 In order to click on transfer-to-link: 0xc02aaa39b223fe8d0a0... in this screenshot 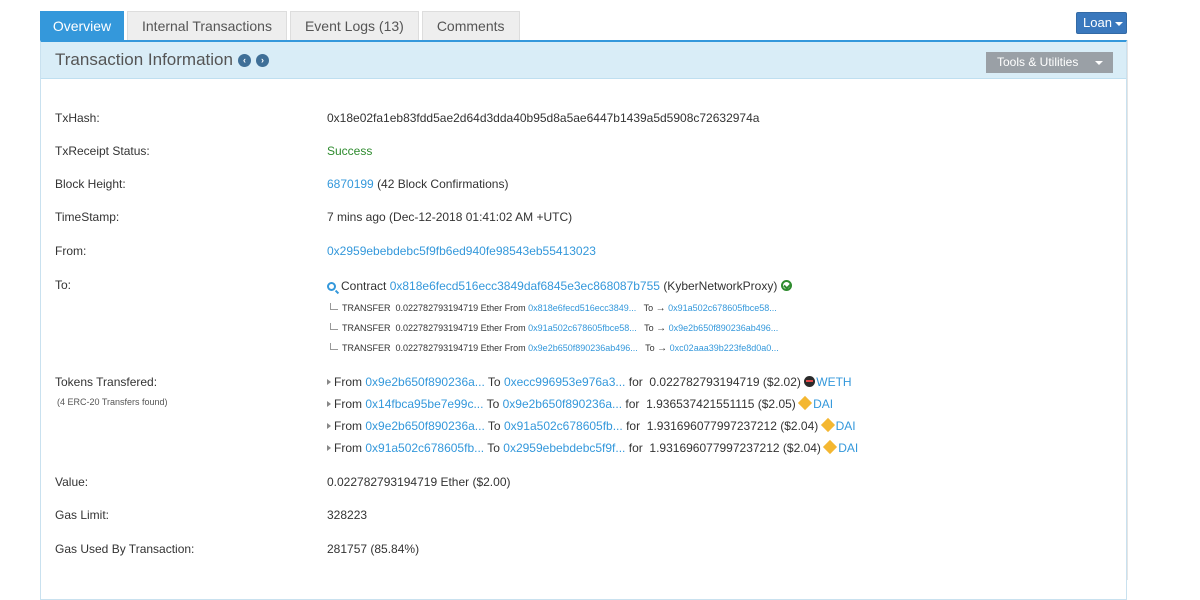, I will do `click(724, 348)`.